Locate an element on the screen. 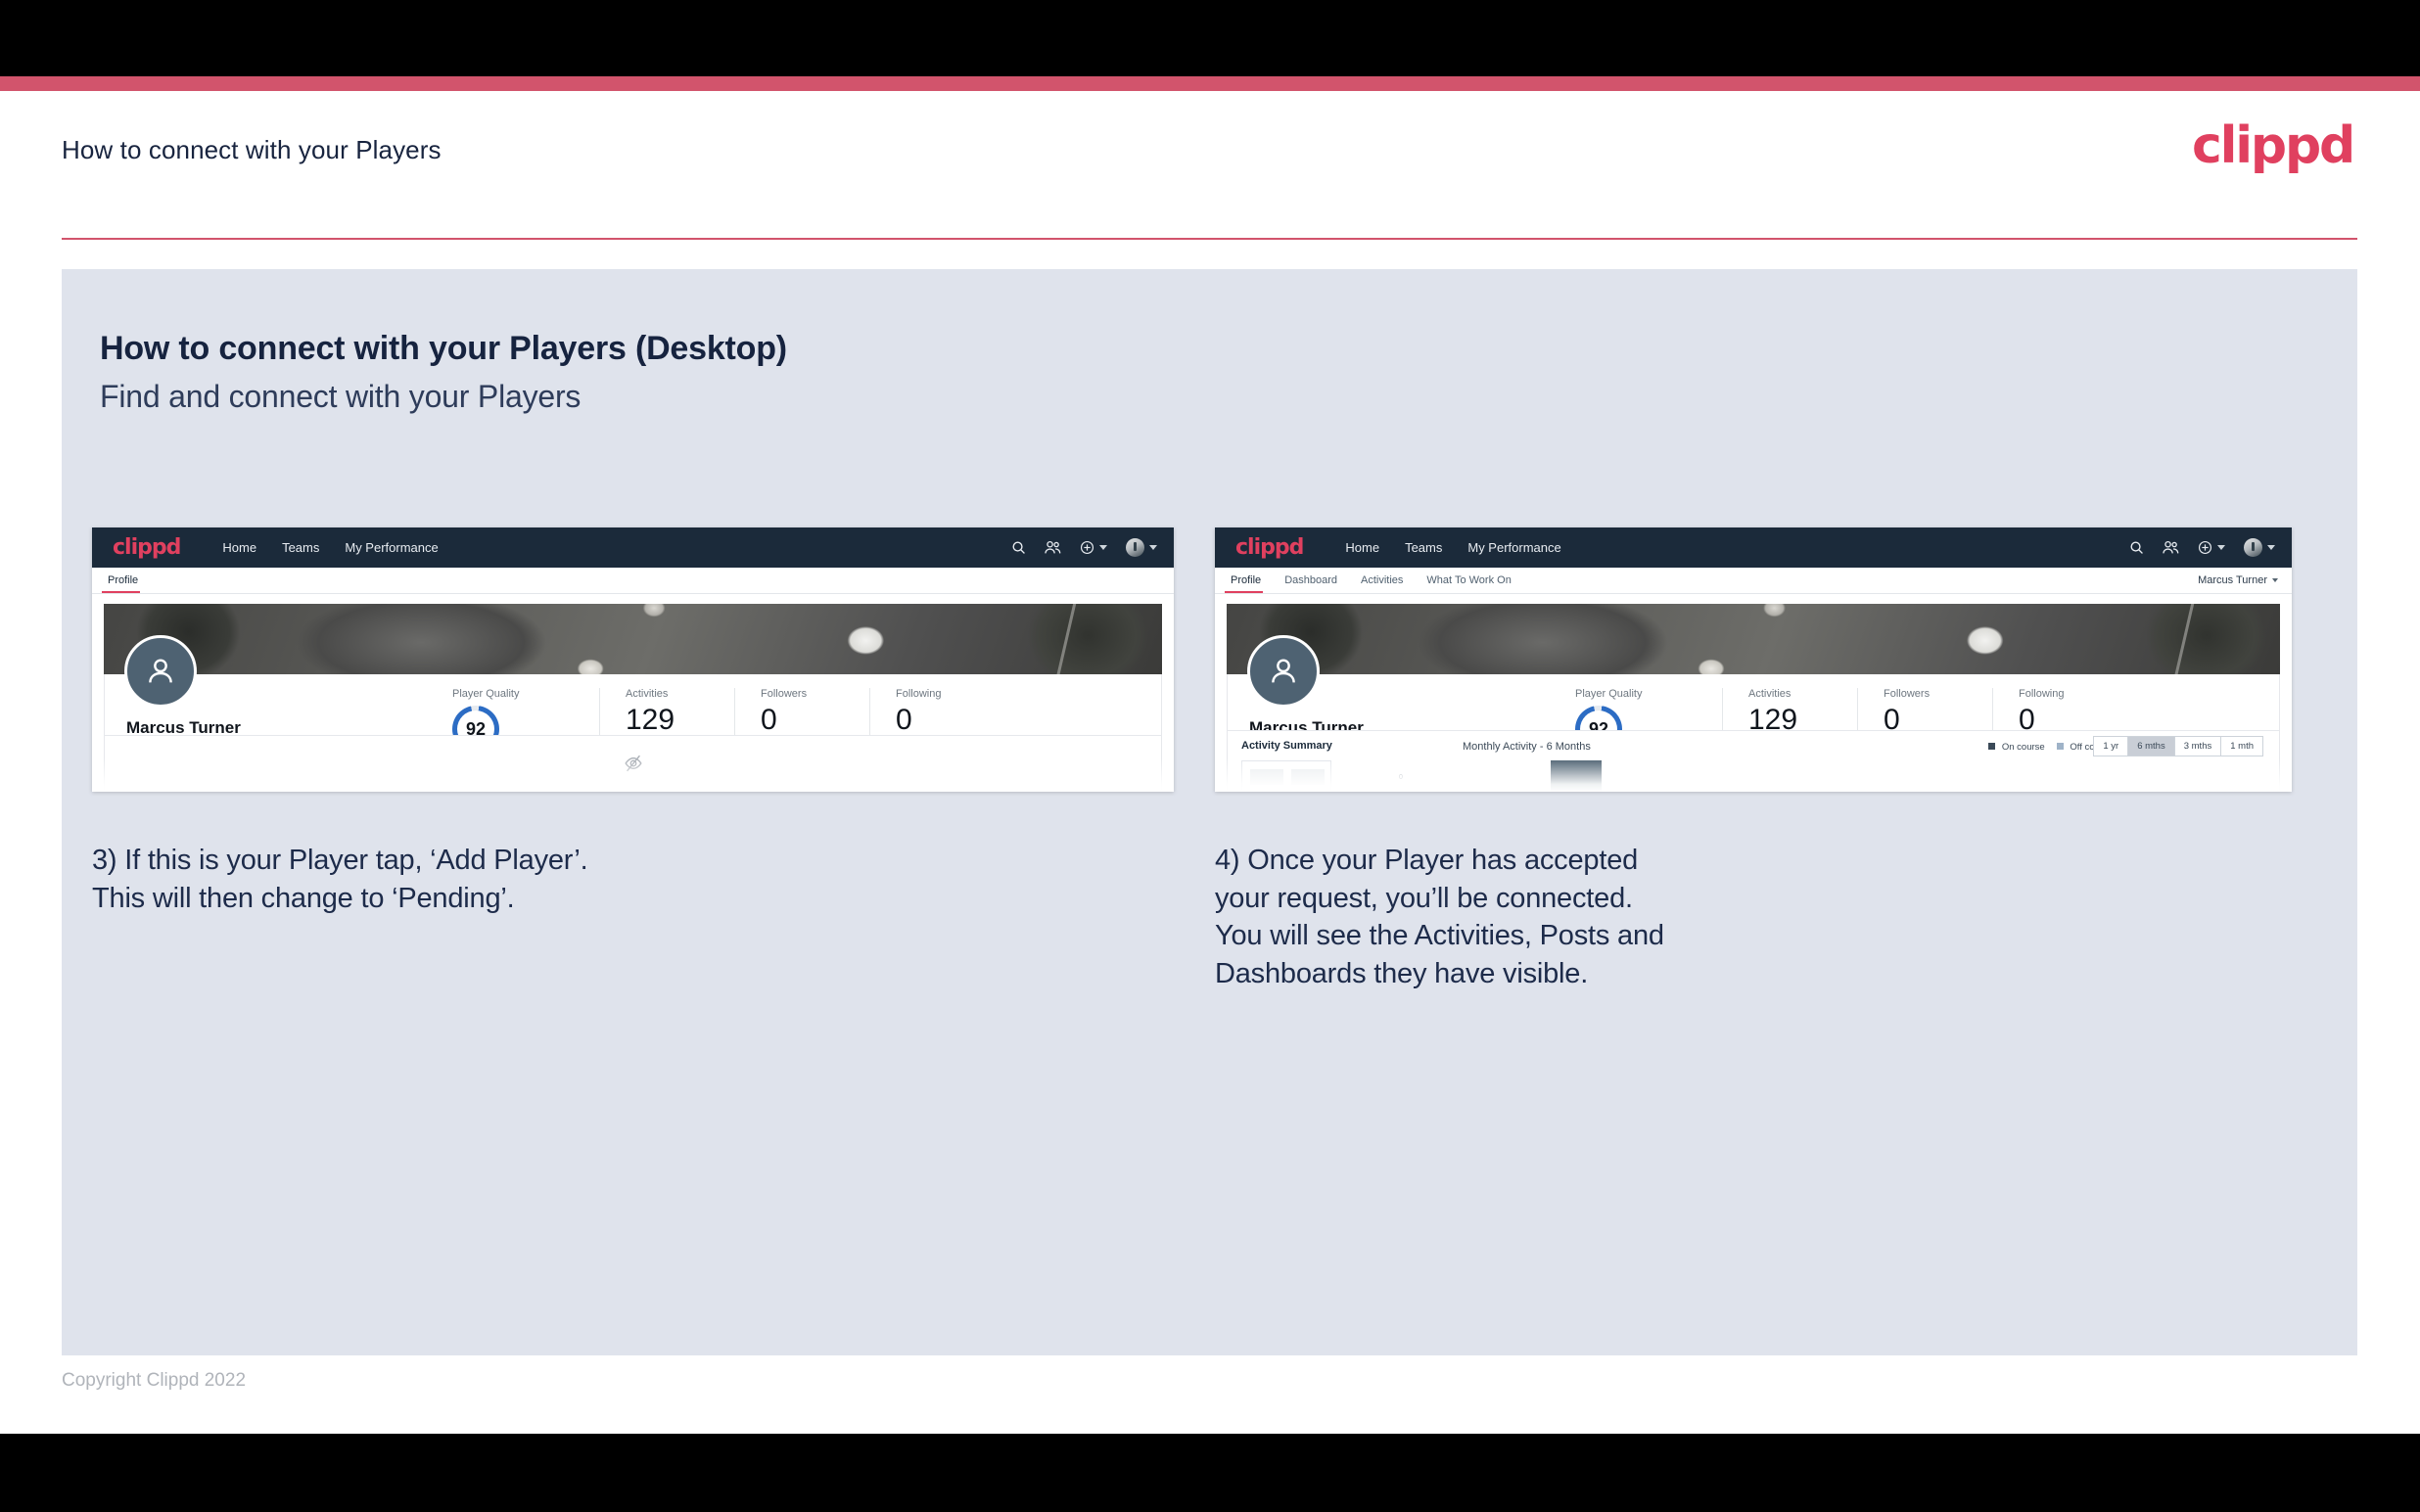 This screenshot has width=2420, height=1512. app-navbar-right: clippd Home Teams My Performance is located at coordinates (1753, 547).